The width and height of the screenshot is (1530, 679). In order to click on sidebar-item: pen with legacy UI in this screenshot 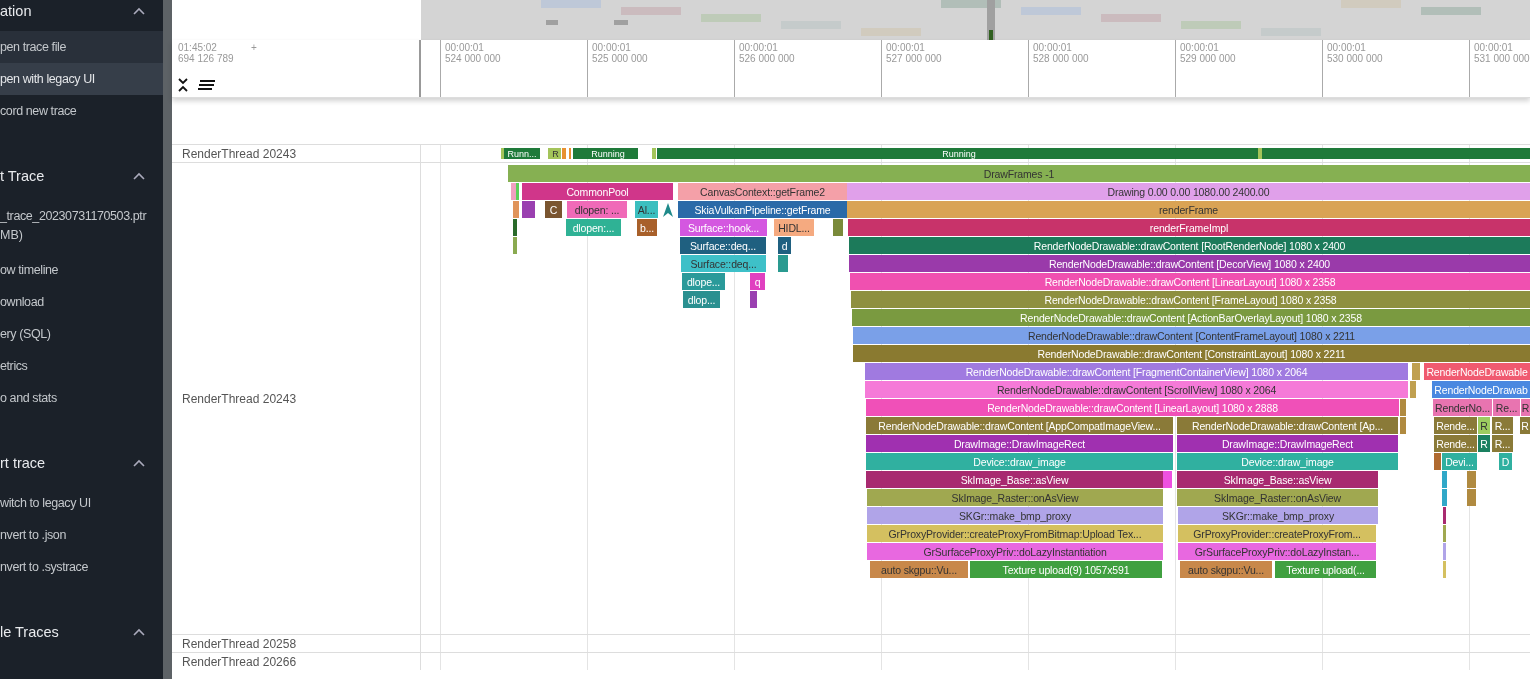, I will do `click(81, 79)`.